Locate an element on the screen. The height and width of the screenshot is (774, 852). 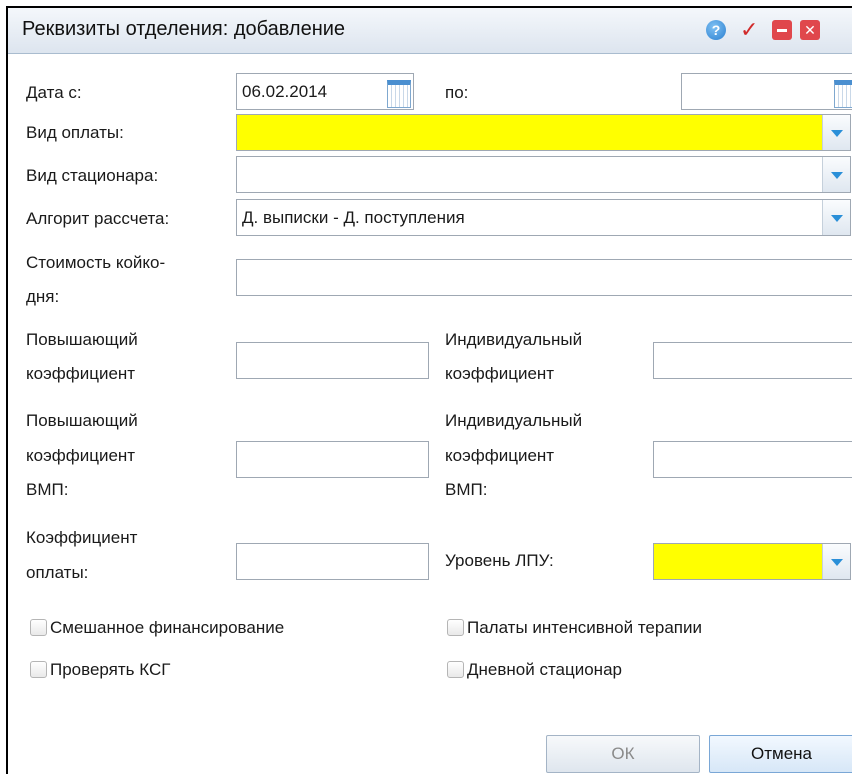
raising-coef-label-line1: Повышающий is located at coordinates (82, 339).